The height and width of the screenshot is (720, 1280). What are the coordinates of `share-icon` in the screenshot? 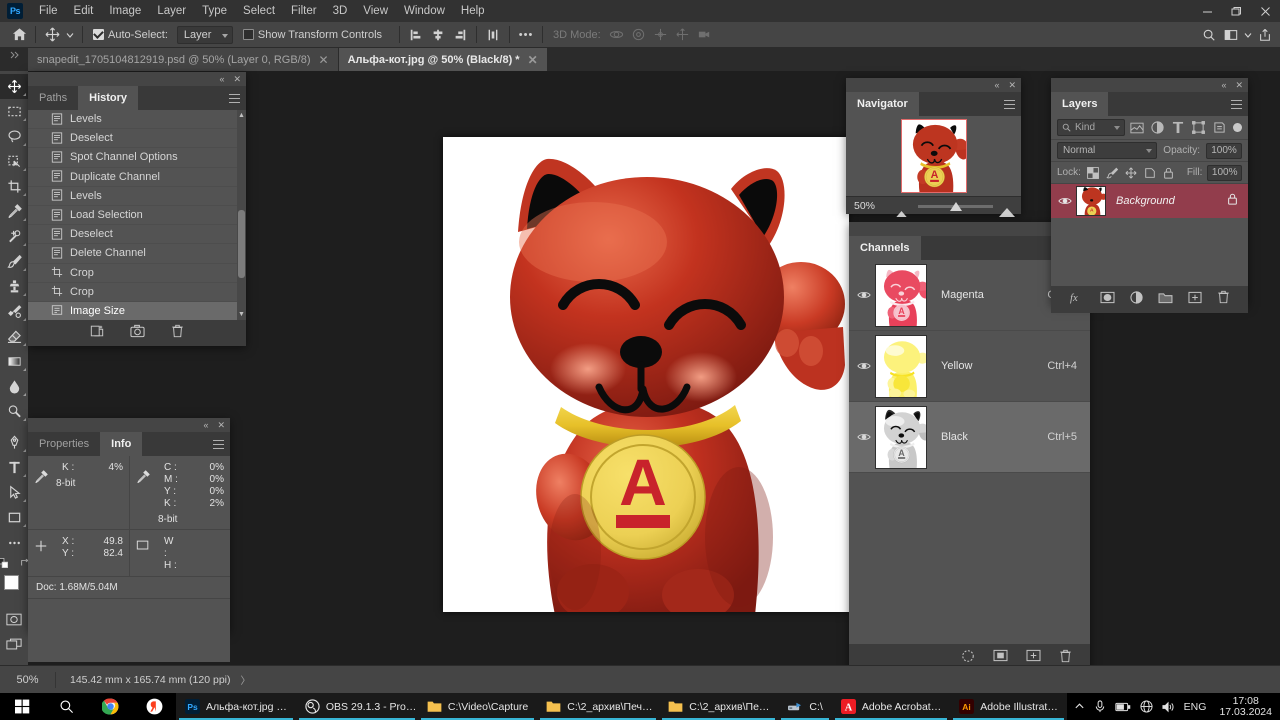 It's located at (1265, 35).